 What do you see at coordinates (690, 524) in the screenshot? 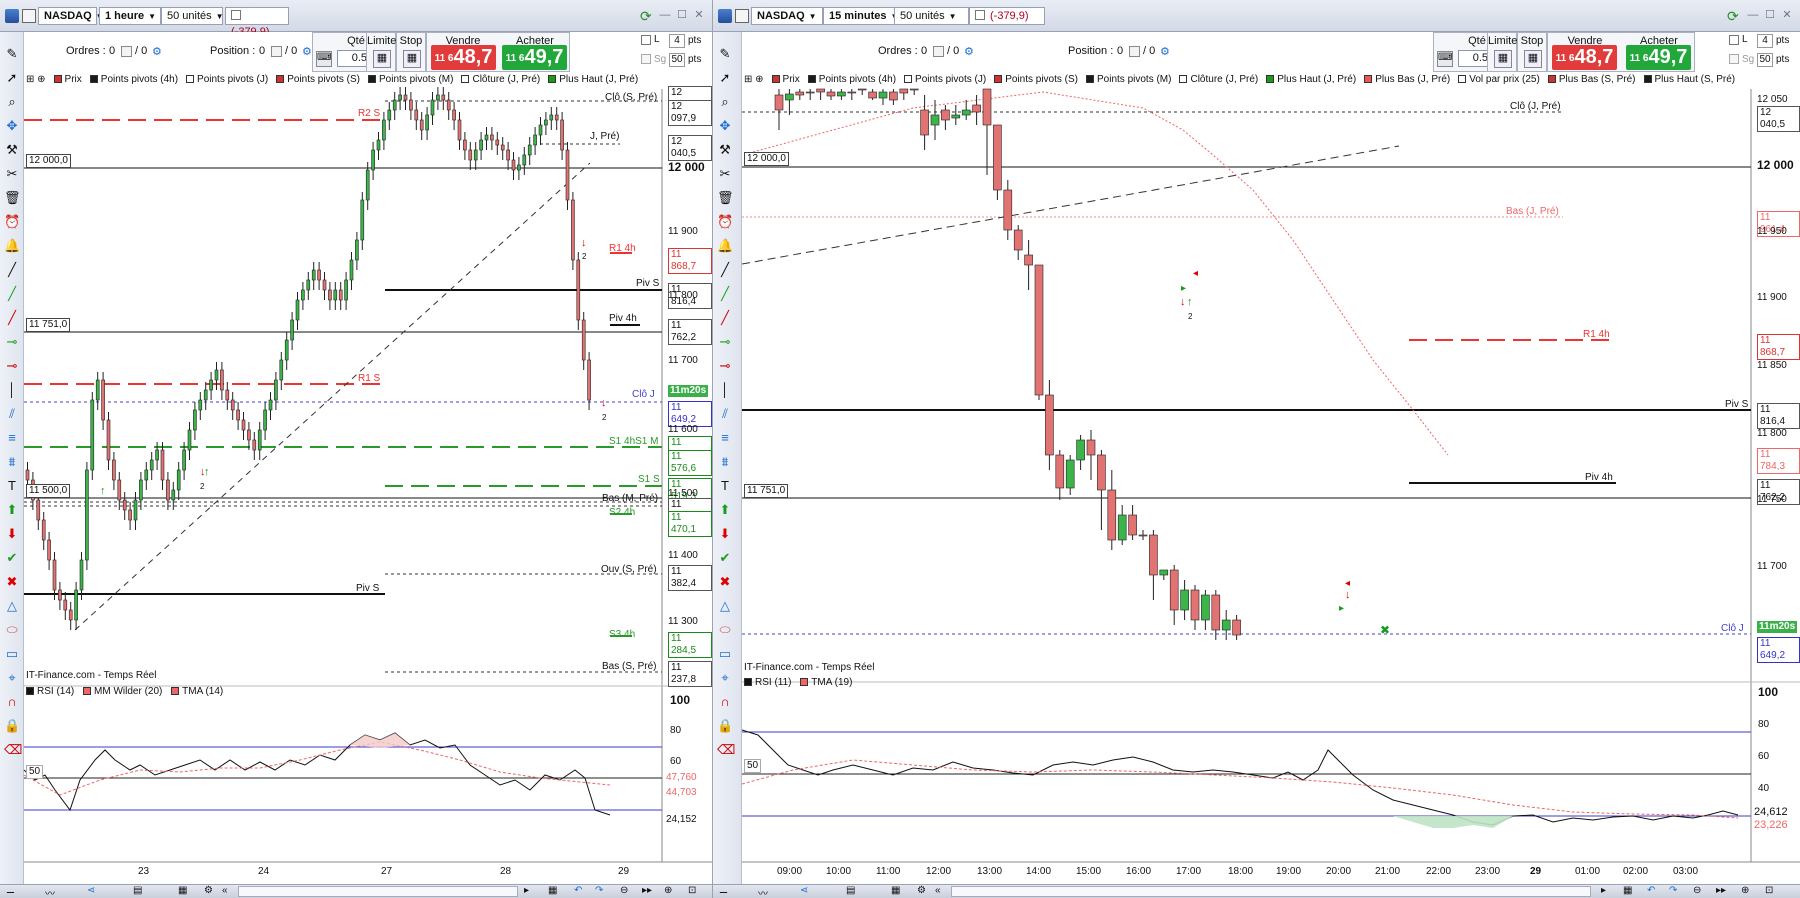
I see `price-axis-label: 11 470,1` at bounding box center [690, 524].